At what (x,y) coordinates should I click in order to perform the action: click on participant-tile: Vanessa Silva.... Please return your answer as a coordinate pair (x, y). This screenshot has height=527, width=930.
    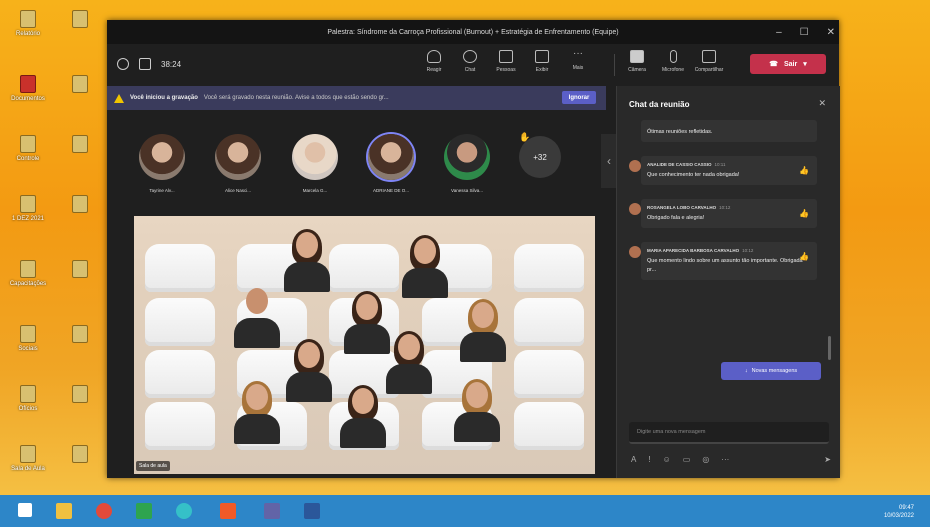
    Looking at the image, I should click on (467, 163).